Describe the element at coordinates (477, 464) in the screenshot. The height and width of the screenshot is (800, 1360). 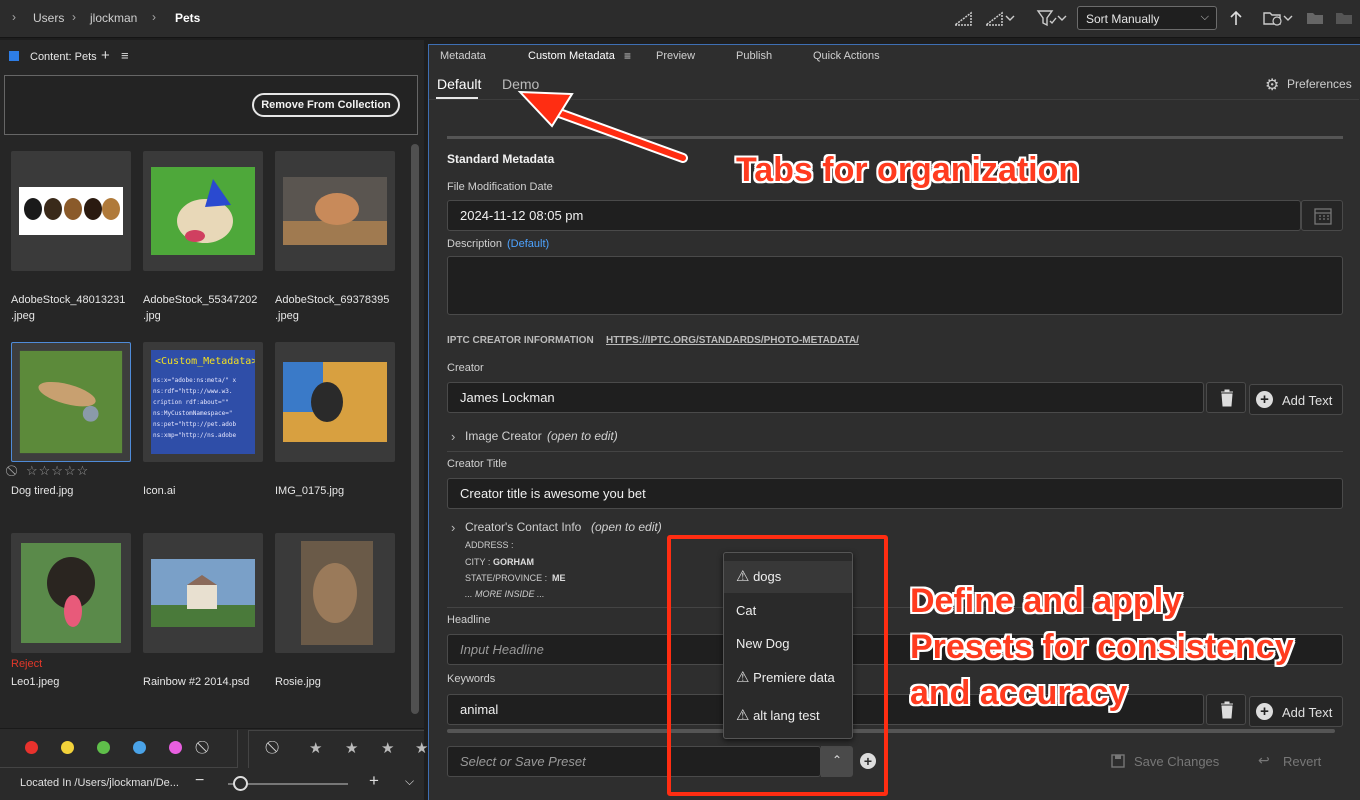
I see `creator-title-label: Creator Title` at that location.